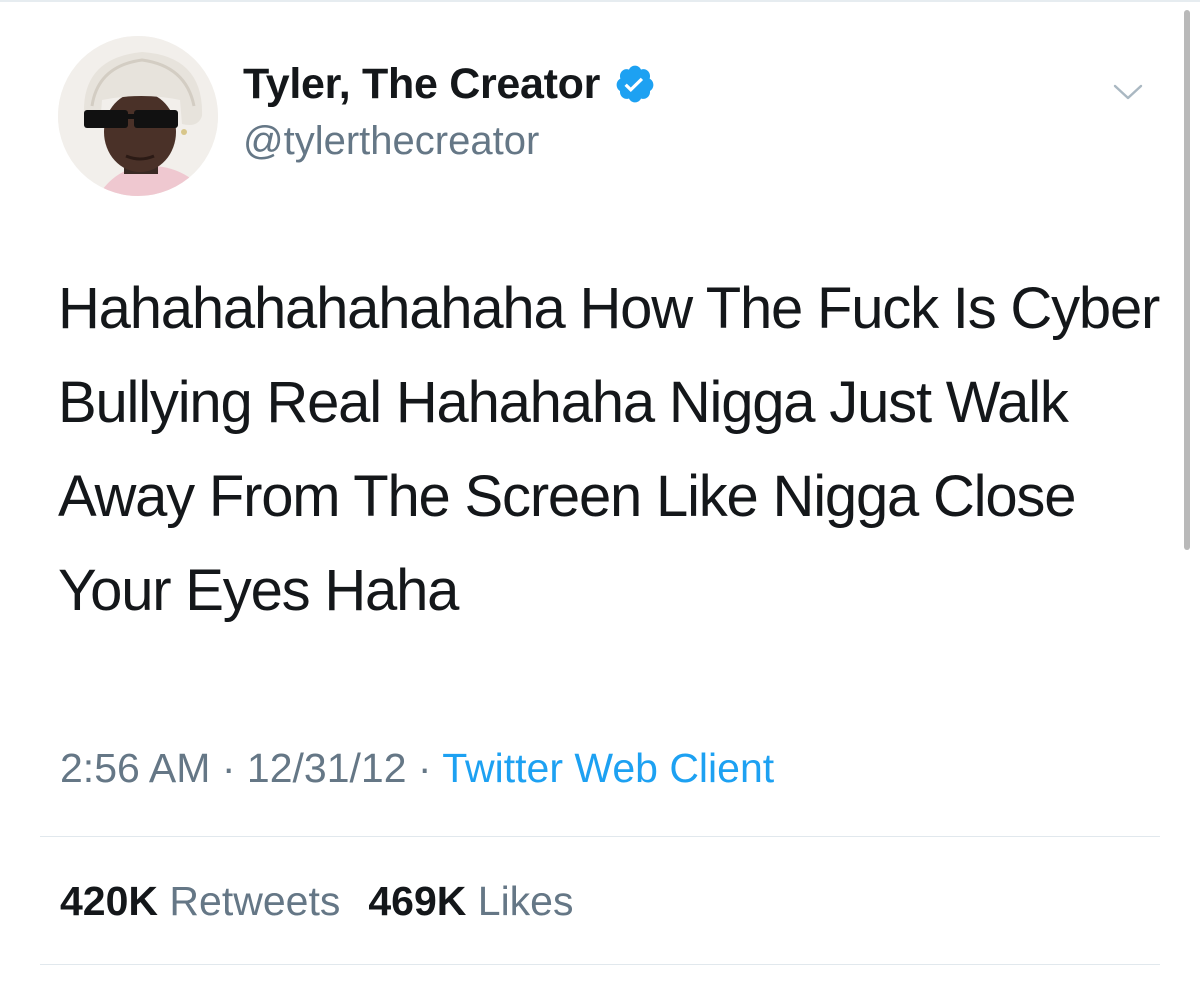  Describe the element at coordinates (255, 901) in the screenshot. I see `retweets-label: Retweets` at that location.